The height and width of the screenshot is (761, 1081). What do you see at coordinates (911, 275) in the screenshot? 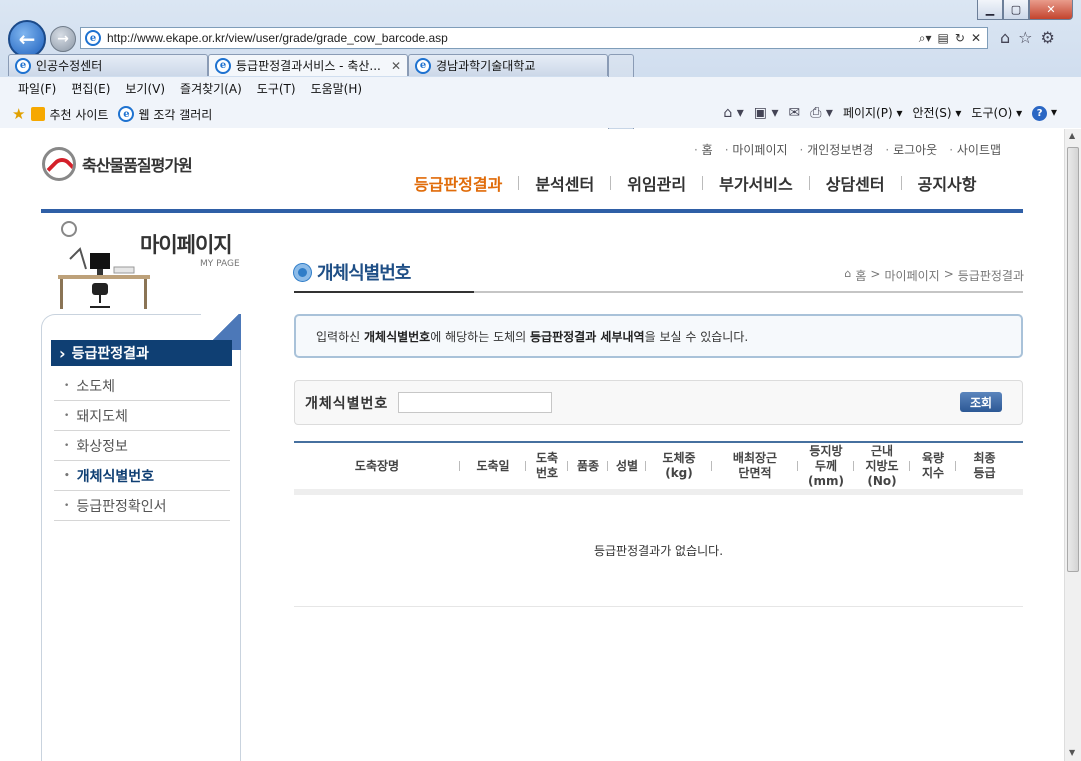
I see `breadcrumb-mypage: 마이페이지` at bounding box center [911, 275].